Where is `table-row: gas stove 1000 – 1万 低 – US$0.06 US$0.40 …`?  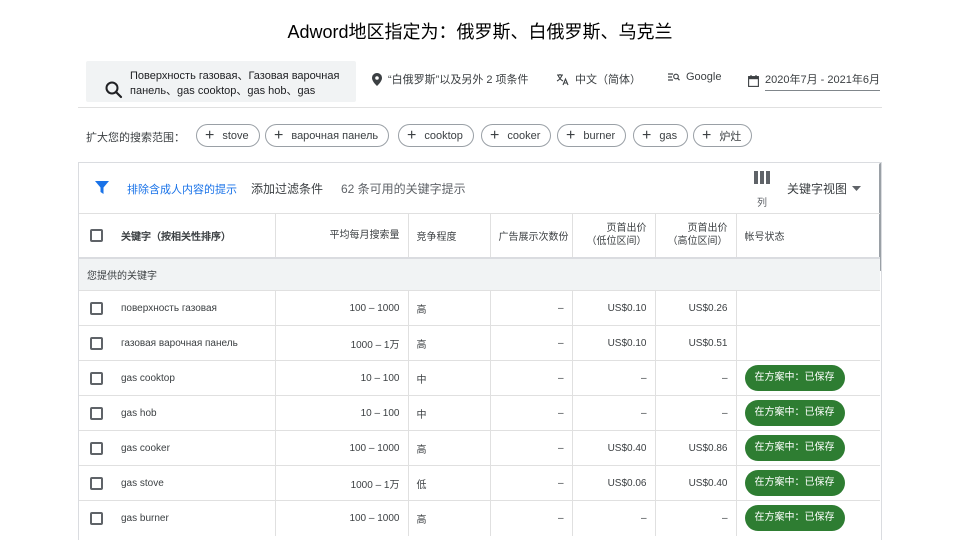 table-row: gas stove 1000 – 1万 低 – US$0.06 US$0.40 … is located at coordinates (479, 483).